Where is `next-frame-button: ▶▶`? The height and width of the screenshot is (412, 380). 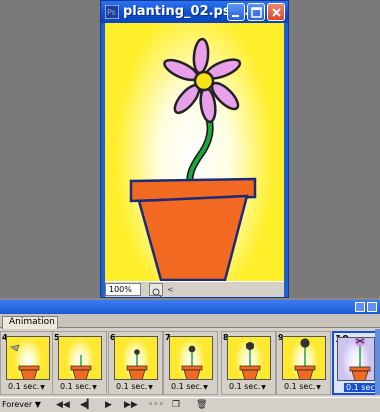 next-frame-button: ▶▶ is located at coordinates (131, 405).